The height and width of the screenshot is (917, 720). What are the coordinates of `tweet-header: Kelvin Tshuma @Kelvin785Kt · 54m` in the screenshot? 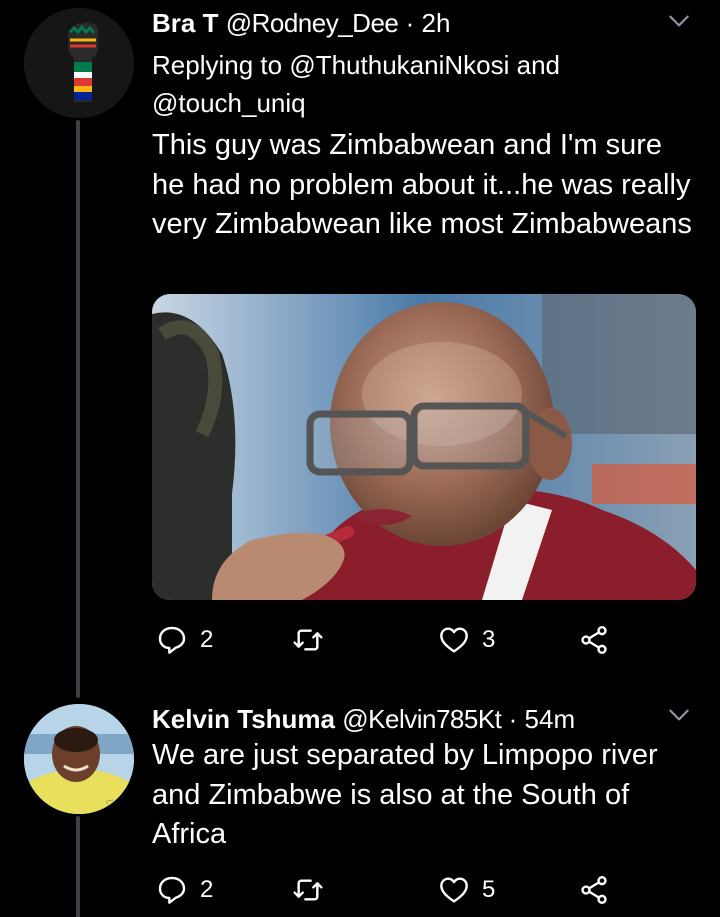 It's located at (363, 719).